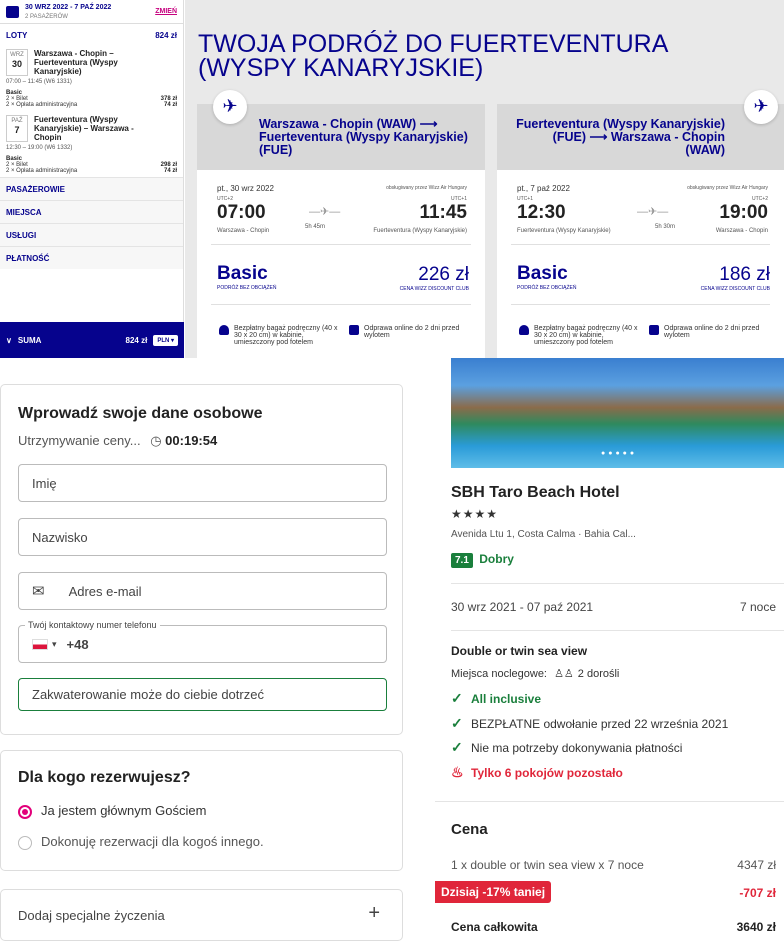 The height and width of the screenshot is (942, 784). I want to click on option-main-guest: Ja jestem głównym Gościem, so click(112, 811).